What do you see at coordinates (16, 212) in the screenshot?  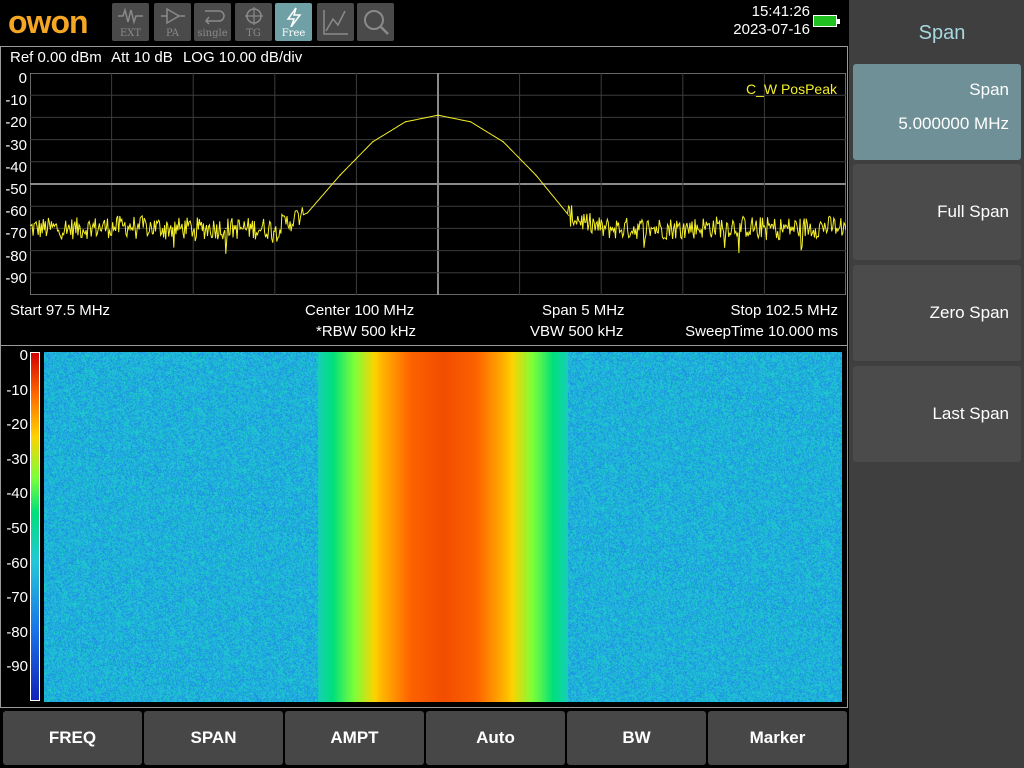 I see `y-tick-label: -60` at bounding box center [16, 212].